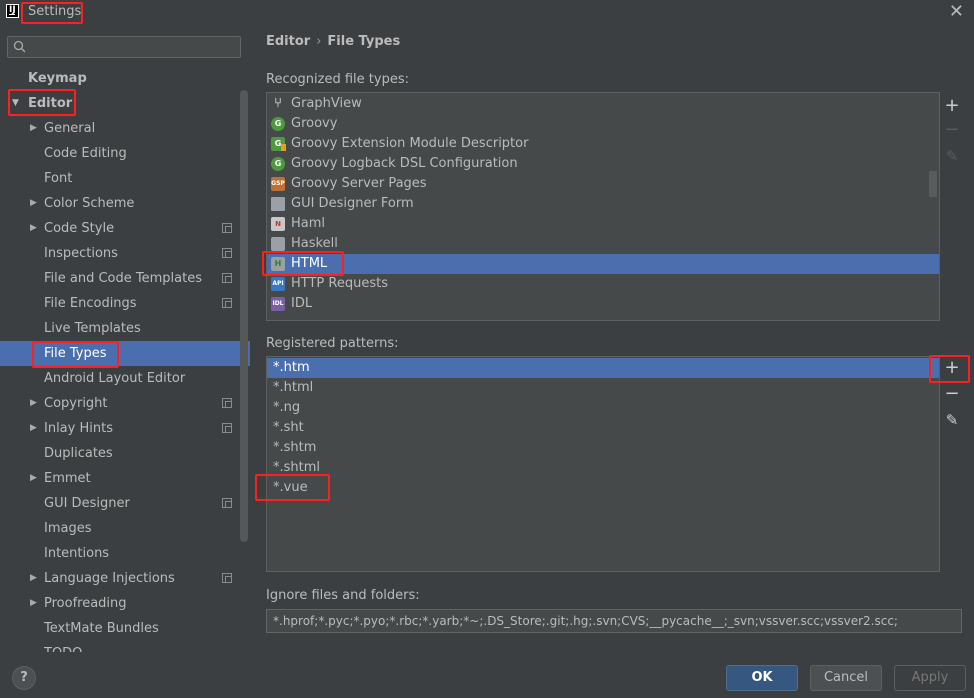  What do you see at coordinates (278, 204) in the screenshot?
I see `form-file-icon` at bounding box center [278, 204].